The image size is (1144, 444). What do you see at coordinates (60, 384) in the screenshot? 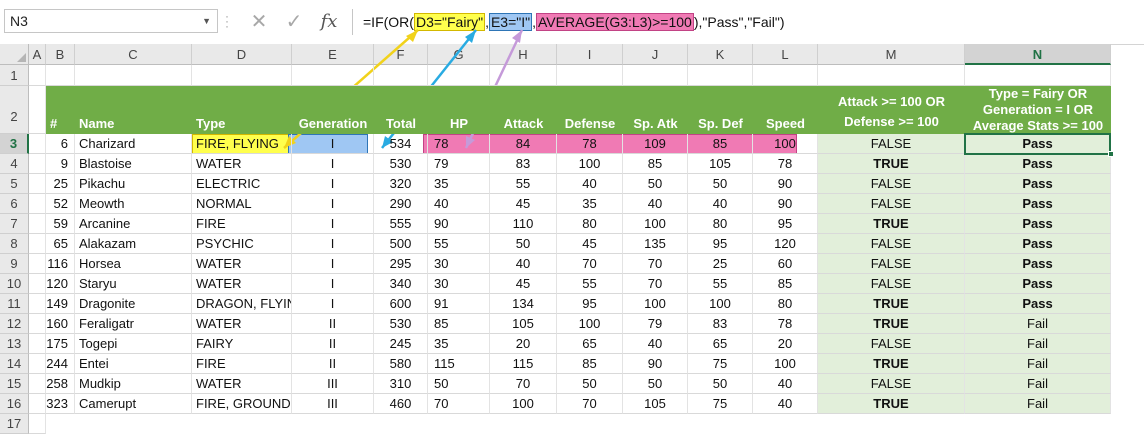
I see `cell-num: 258` at bounding box center [60, 384].